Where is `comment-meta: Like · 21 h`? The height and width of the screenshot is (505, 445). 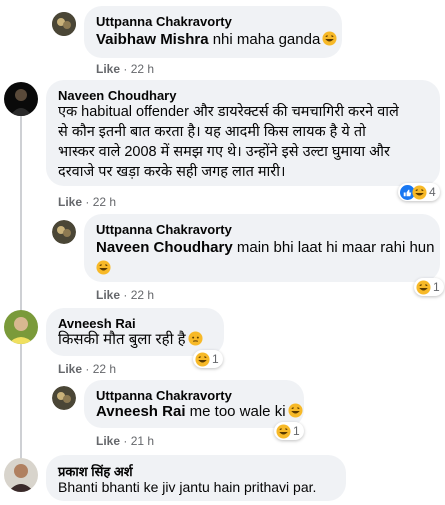 comment-meta: Like · 21 h is located at coordinates (125, 441).